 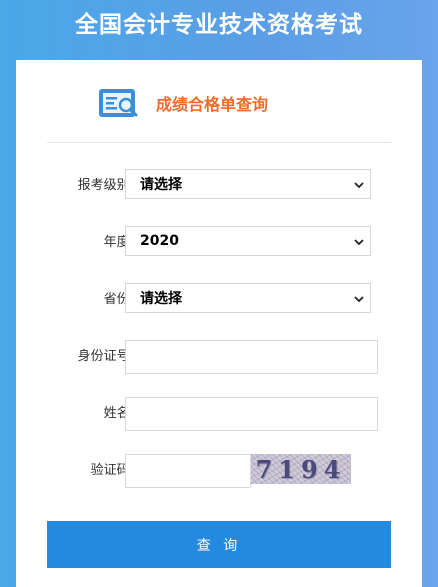 I want to click on card-header: 成绩合格单查询, so click(x=183, y=103).